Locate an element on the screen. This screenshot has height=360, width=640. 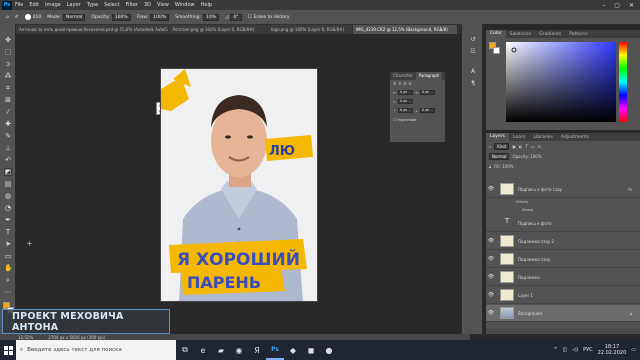
explorer-icon: ▰ is located at coordinates (221, 350).